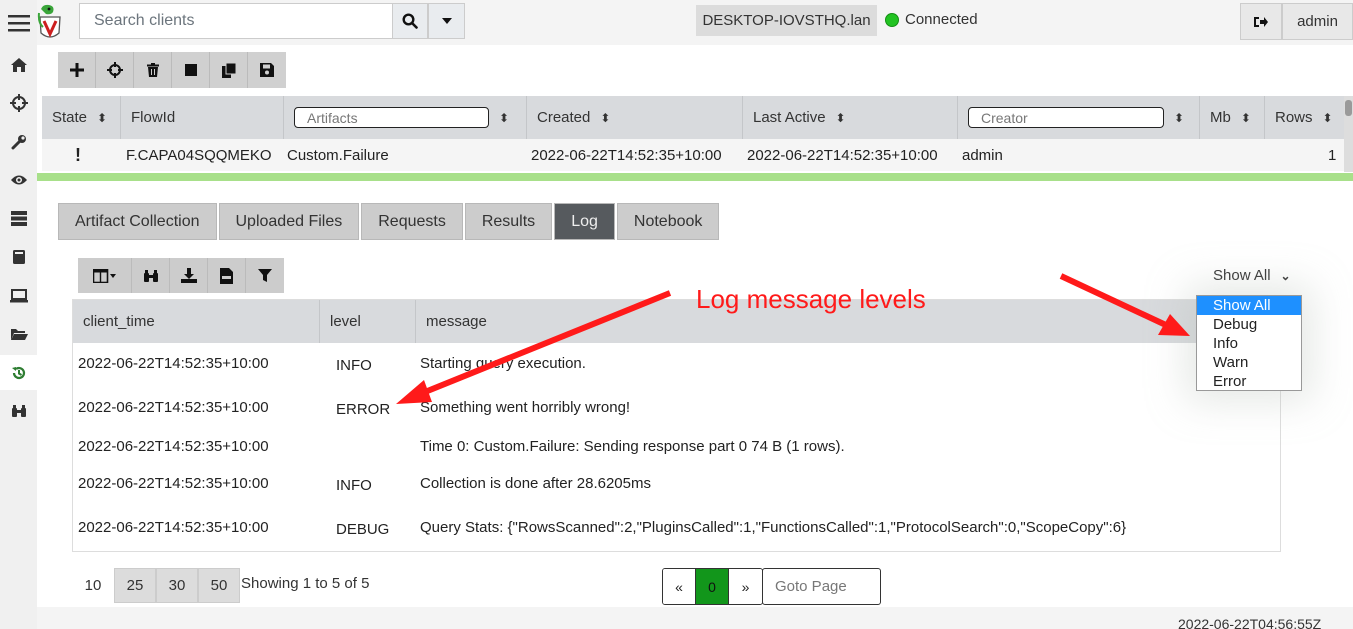 This screenshot has height=629, width=1353. I want to click on level-option-warn: Warn, so click(1249, 362).